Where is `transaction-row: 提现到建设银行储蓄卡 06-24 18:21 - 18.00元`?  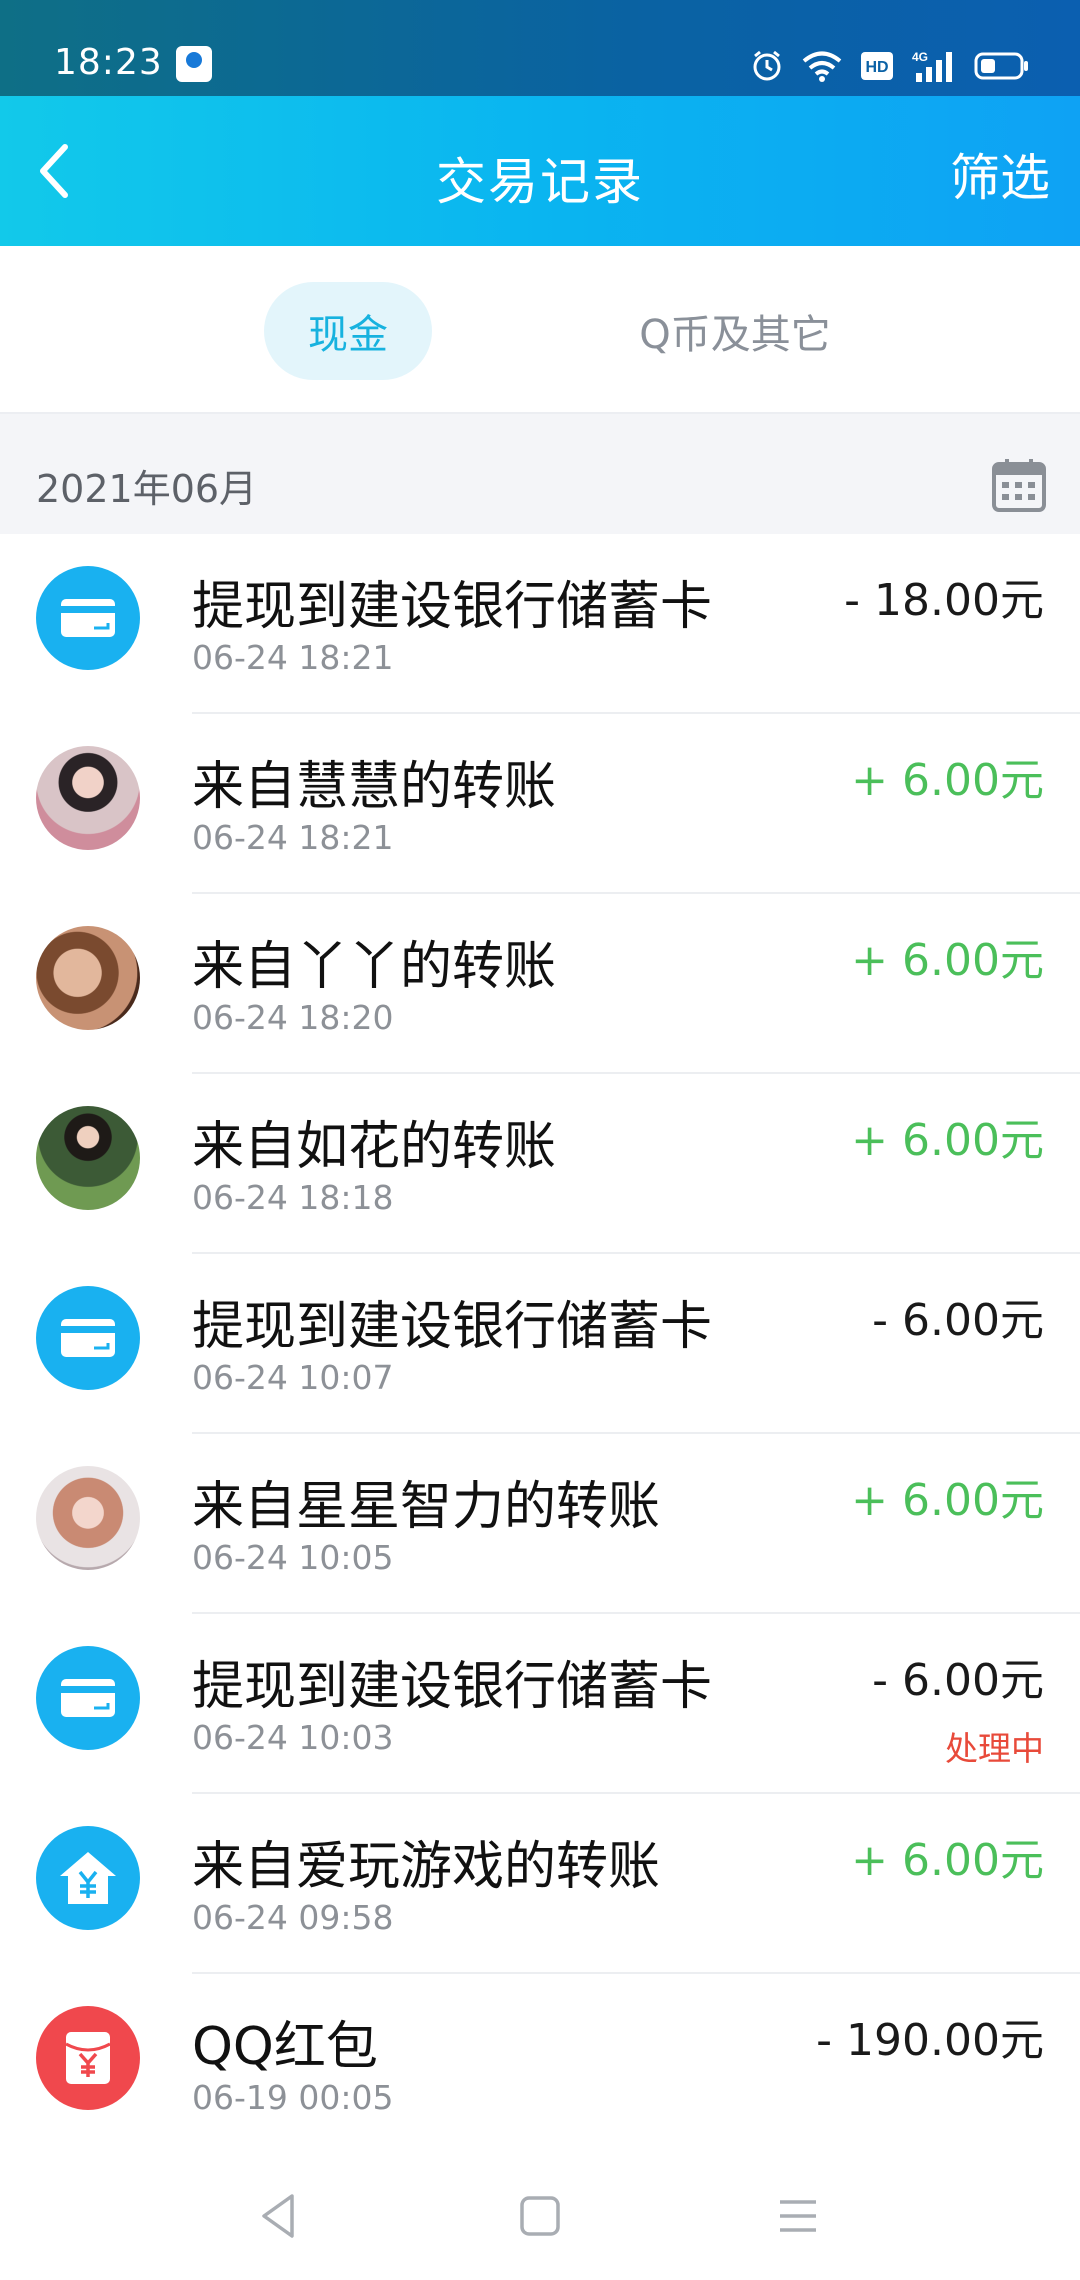 transaction-row: 提现到建设银行储蓄卡 06-24 18:21 - 18.00元 is located at coordinates (540, 624).